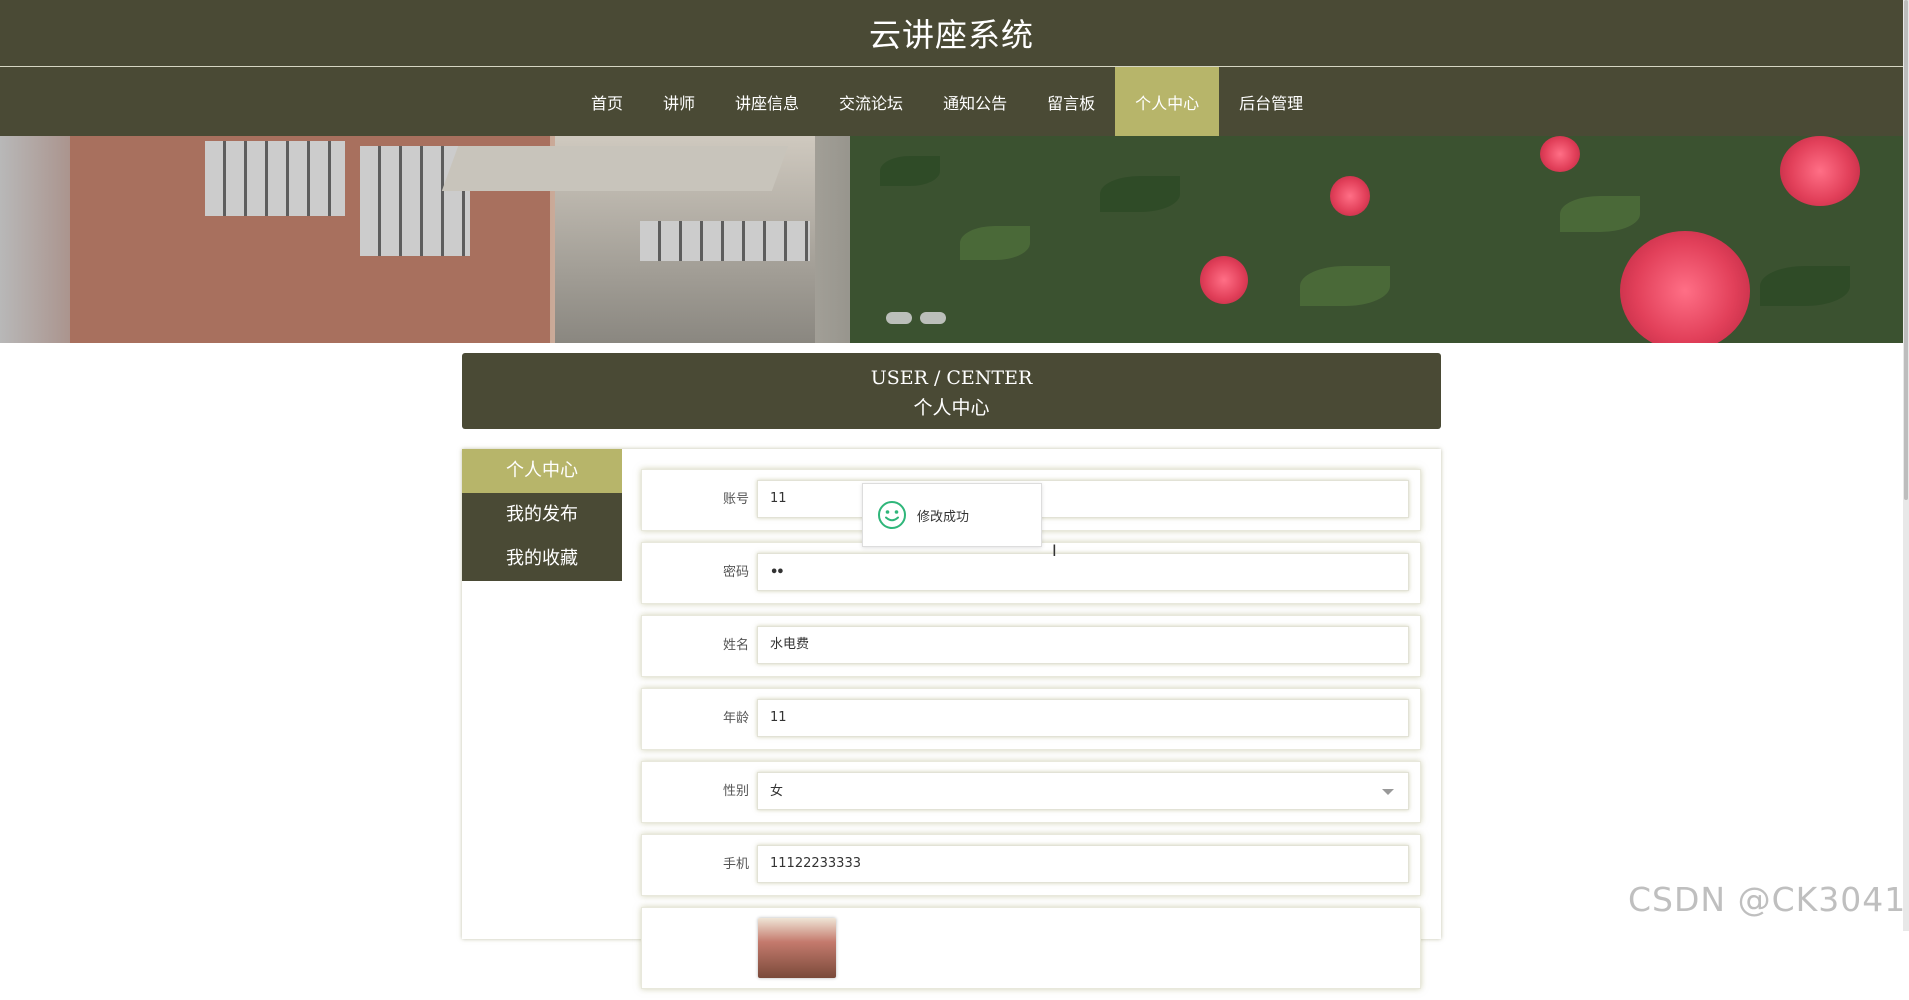 The width and height of the screenshot is (1909, 1000). I want to click on carousel-dots, so click(916, 318).